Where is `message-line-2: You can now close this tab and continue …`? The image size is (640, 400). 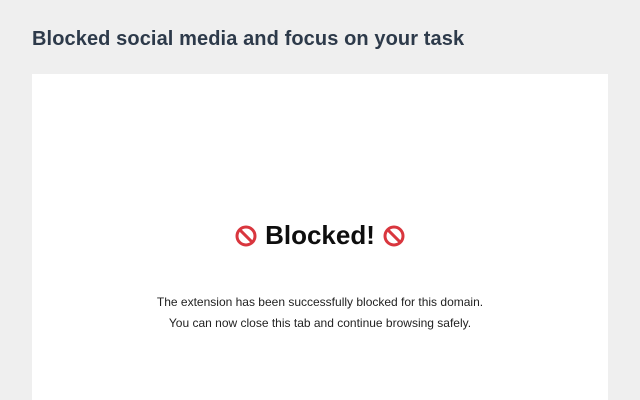 message-line-2: You can now close this tab and continue … is located at coordinates (320, 323).